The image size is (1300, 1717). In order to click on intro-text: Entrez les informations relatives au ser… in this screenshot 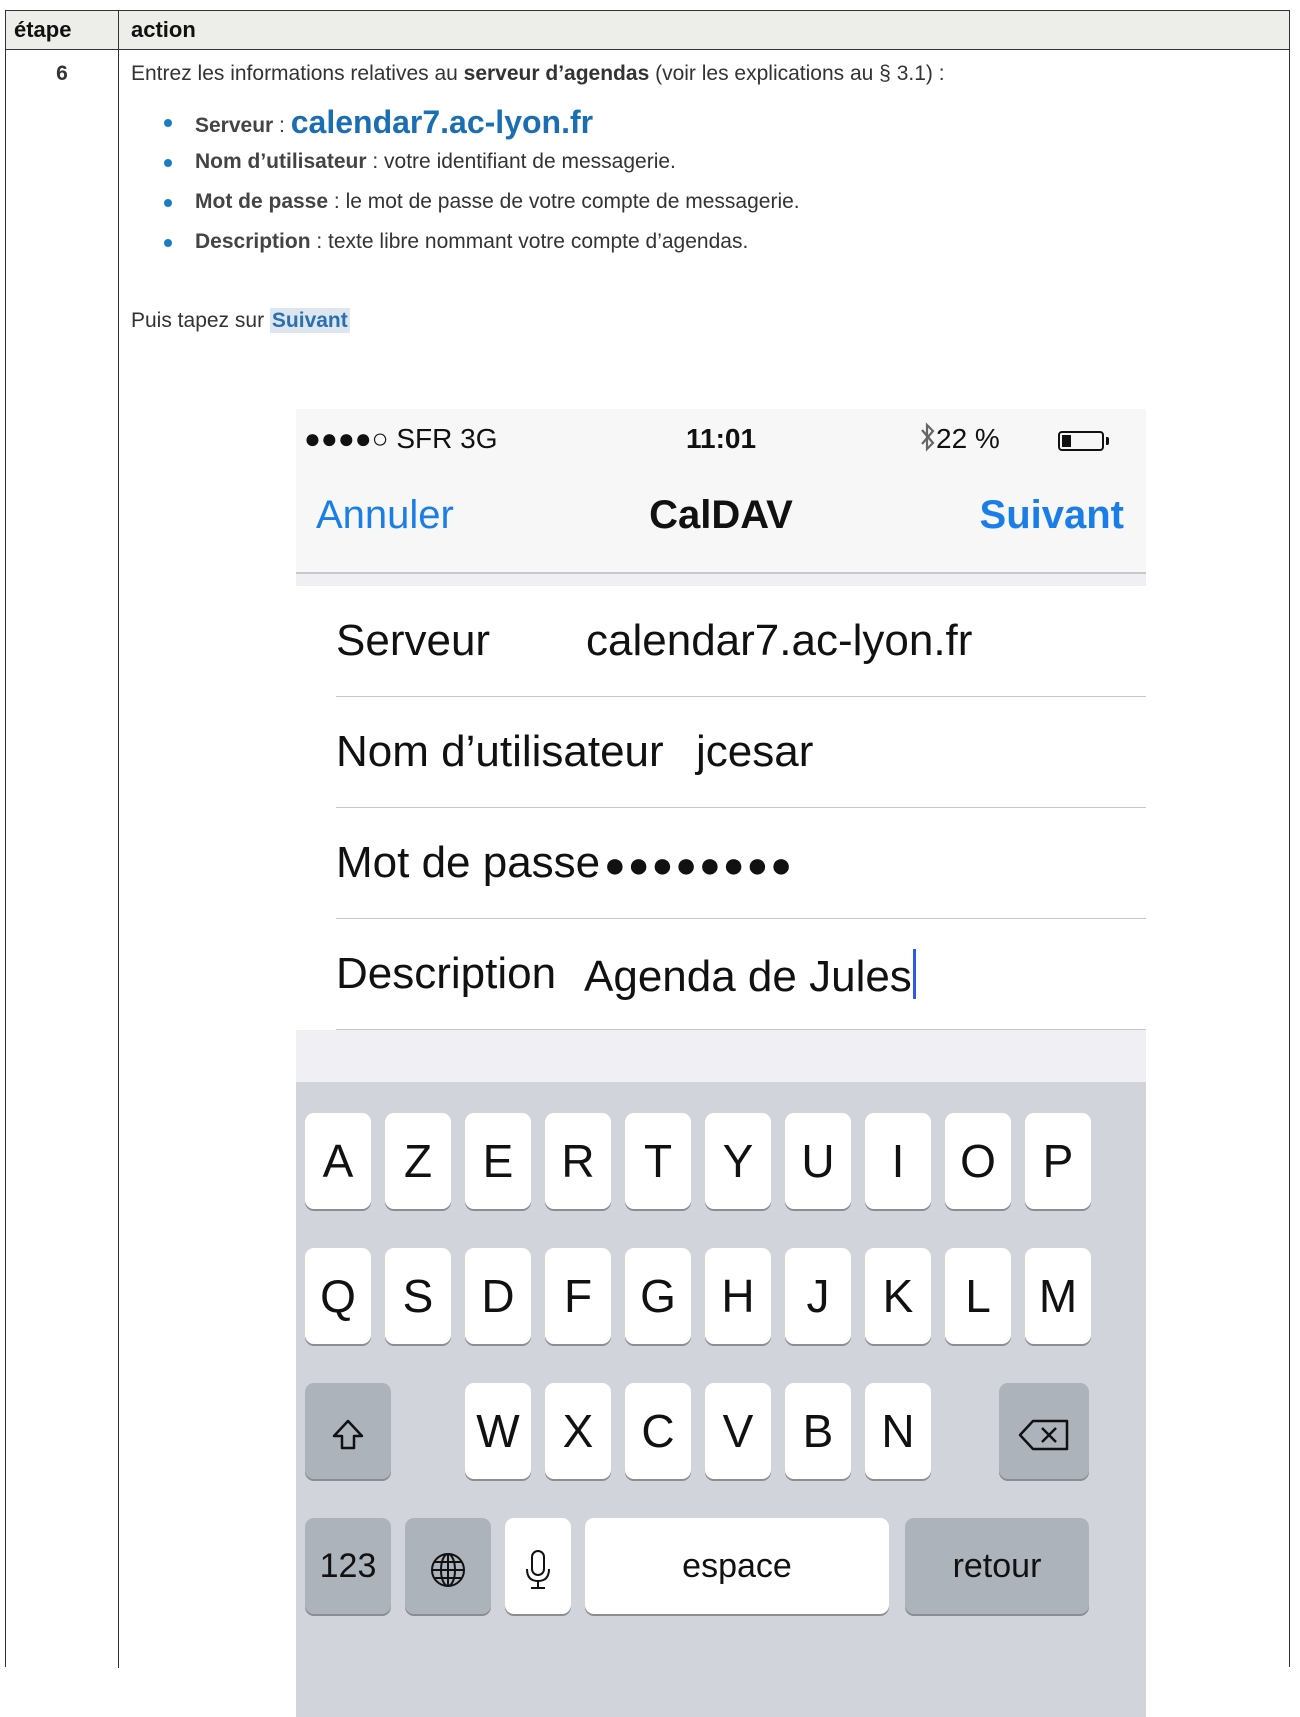, I will do `click(538, 74)`.